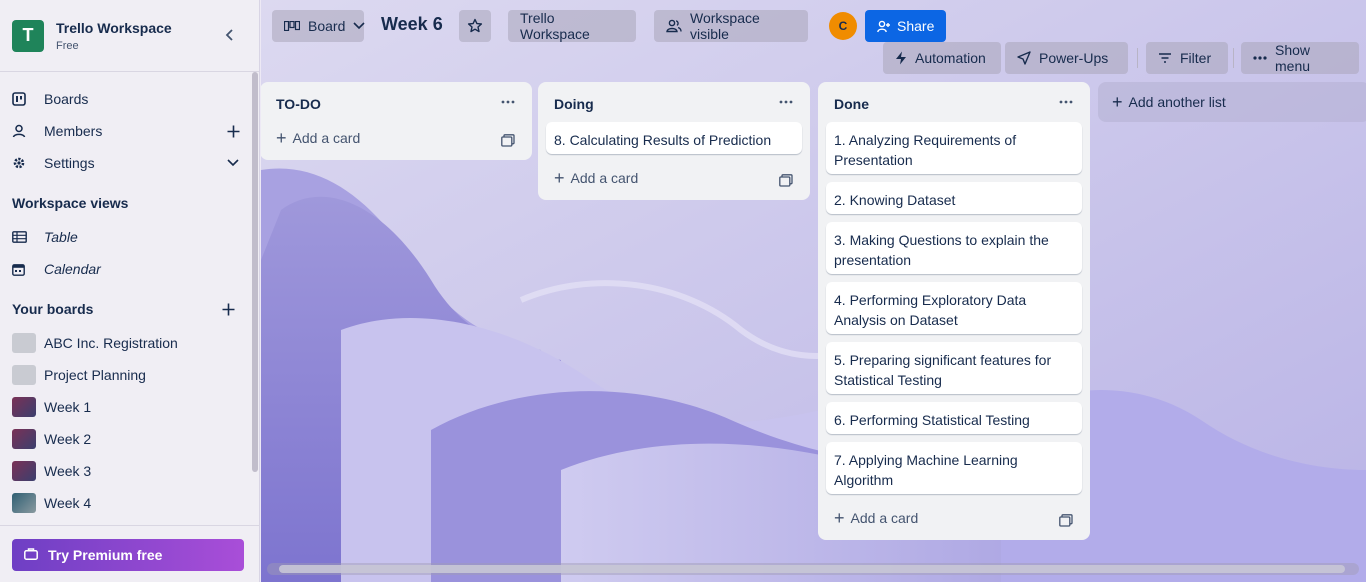 The image size is (1366, 582). I want to click on card: 7. Applying Machine Learning Algorithm, so click(954, 468).